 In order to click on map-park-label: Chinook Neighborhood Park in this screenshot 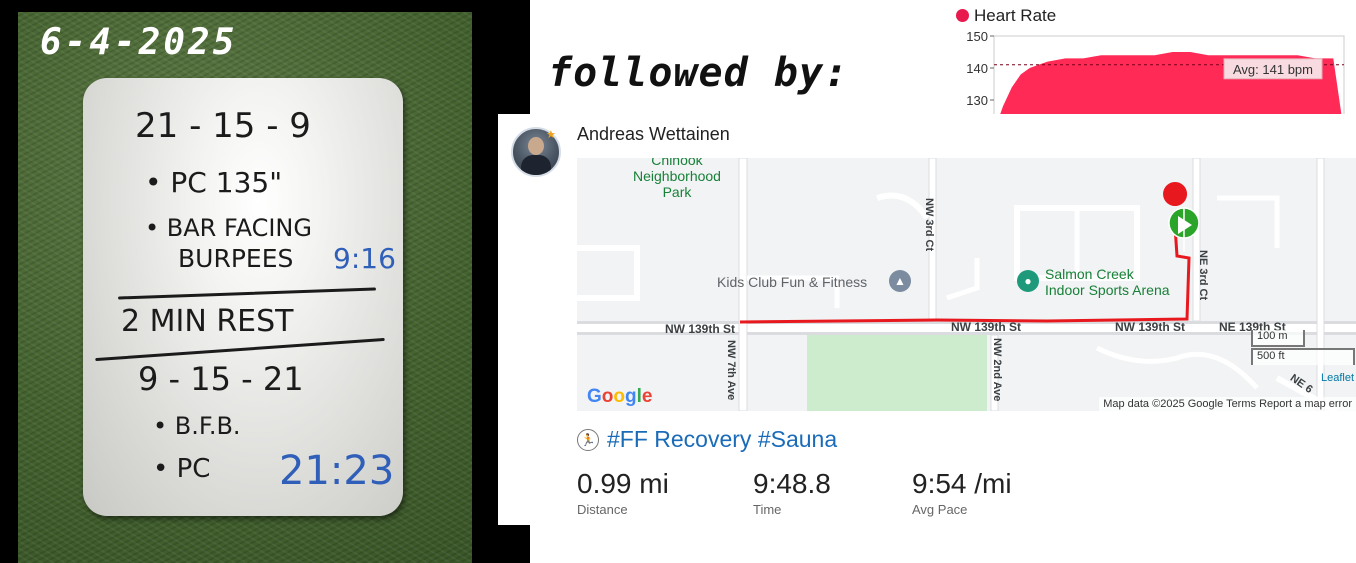, I will do `click(677, 179)`.